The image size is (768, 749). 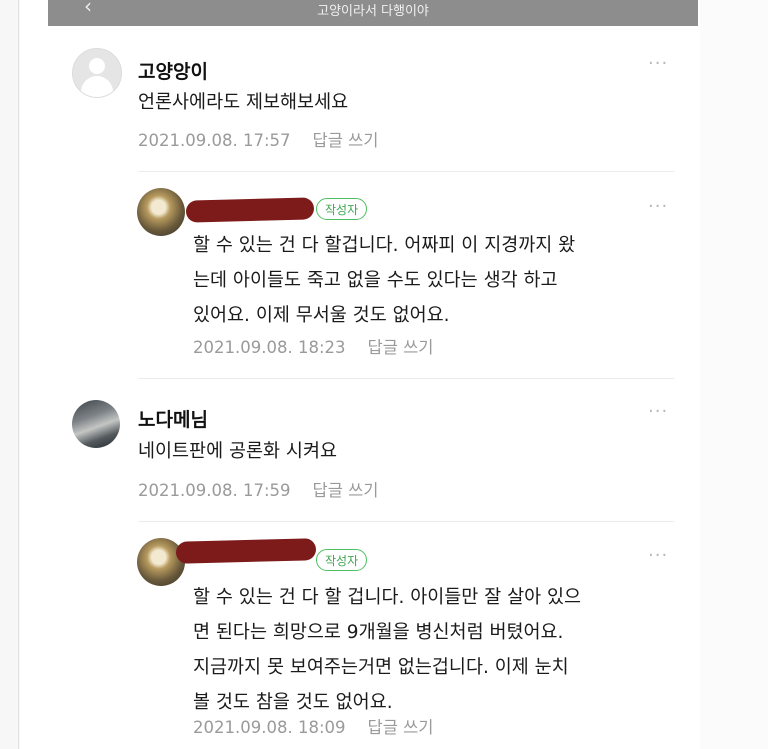 What do you see at coordinates (214, 490) in the screenshot?
I see `comment-date: 2021.09.08. 17:59` at bounding box center [214, 490].